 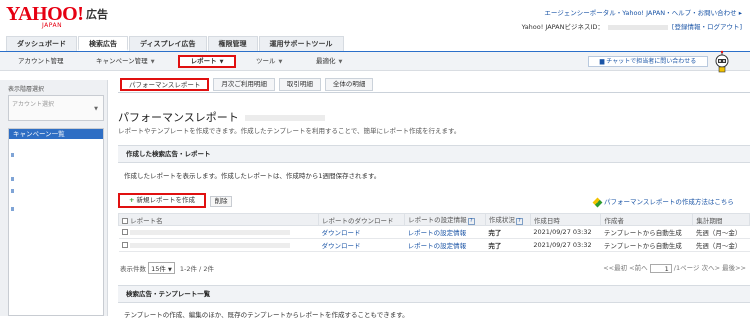 What do you see at coordinates (33, 104) in the screenshot?
I see `account-select-placeholder: アカウント選択` at bounding box center [33, 104].